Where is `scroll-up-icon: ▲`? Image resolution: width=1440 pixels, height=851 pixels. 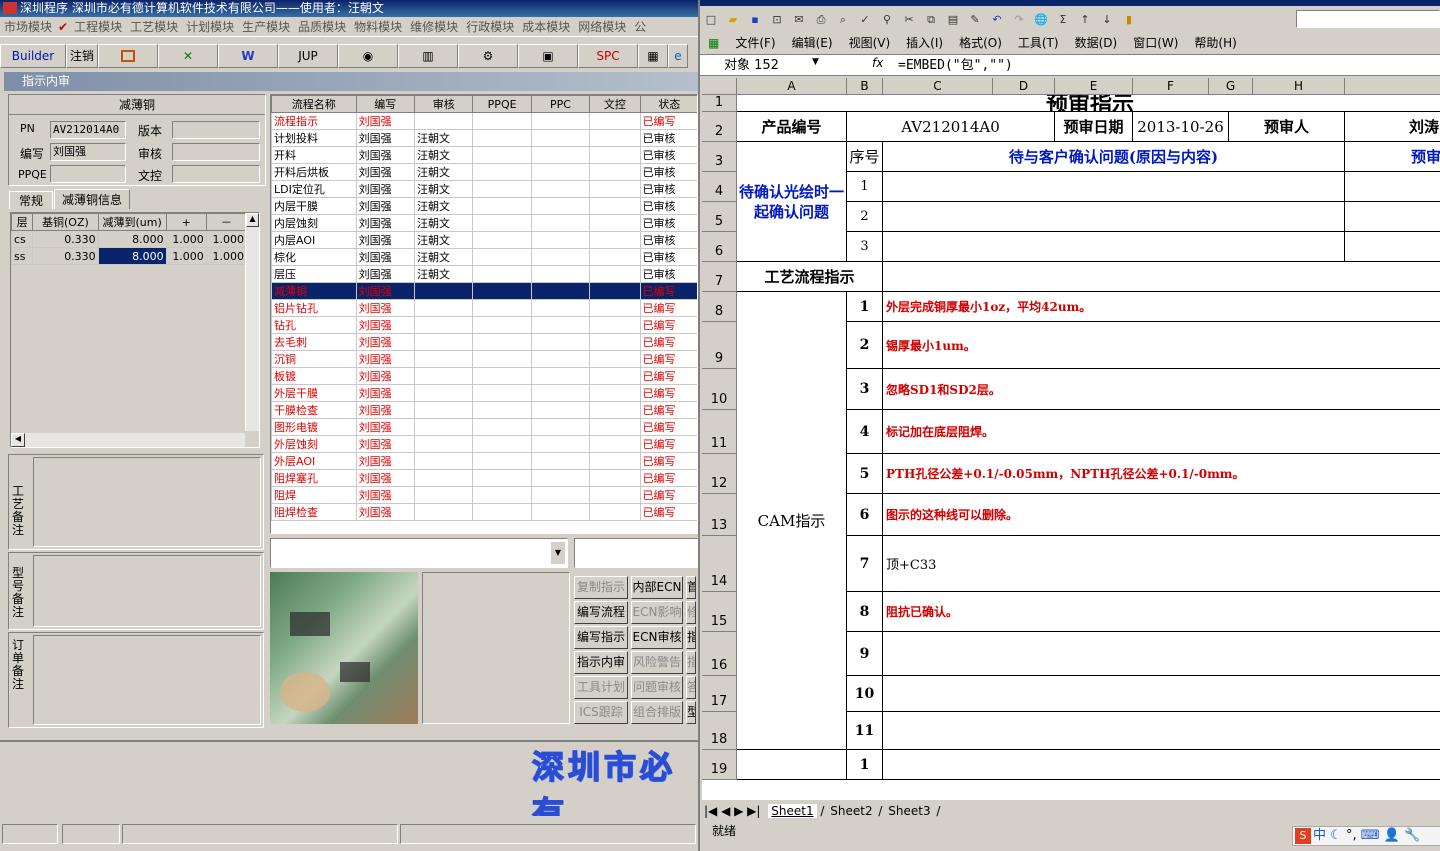
scroll-up-icon: ▲ is located at coordinates (252, 220).